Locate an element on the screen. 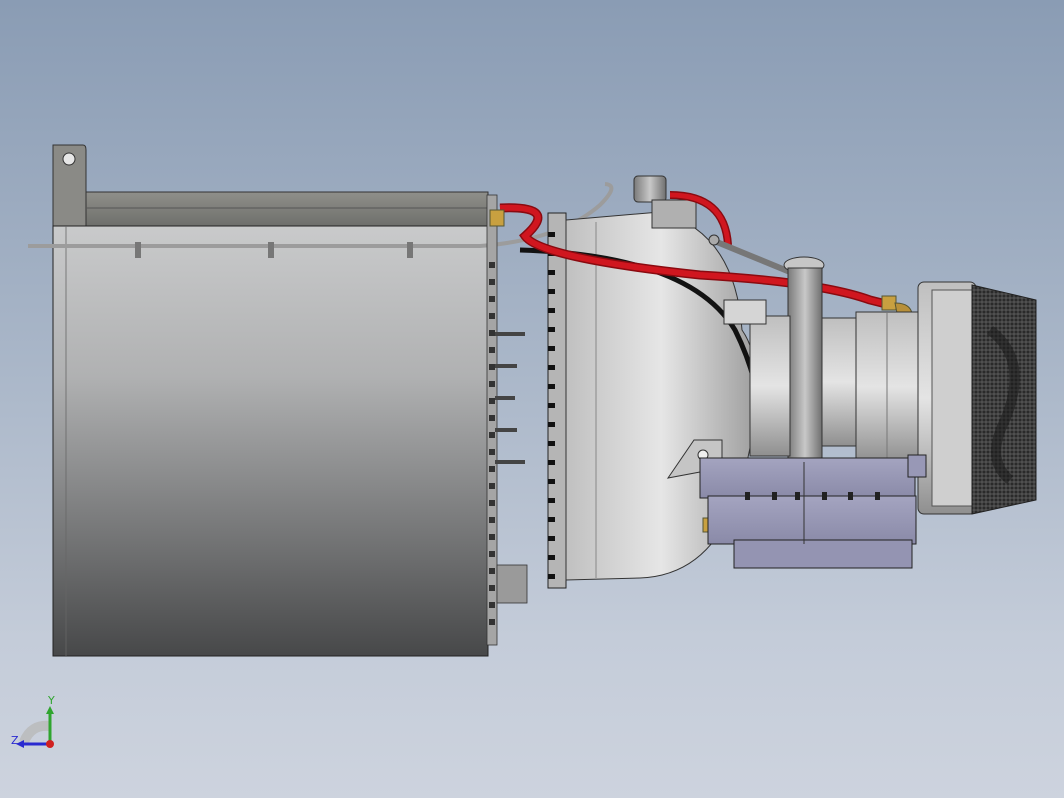 The image size is (1064, 798). blower-neck is located at coordinates (770, 386).